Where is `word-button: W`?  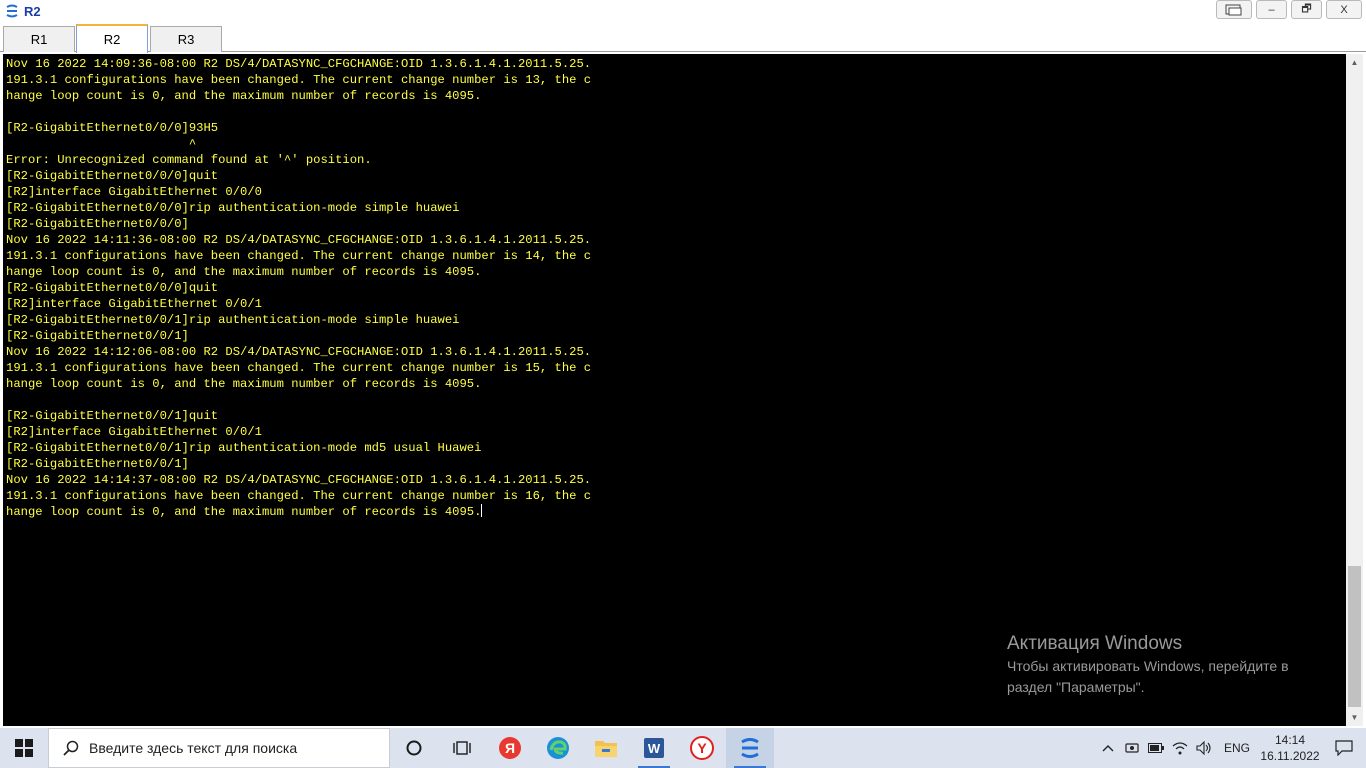
word-button: W is located at coordinates (654, 748).